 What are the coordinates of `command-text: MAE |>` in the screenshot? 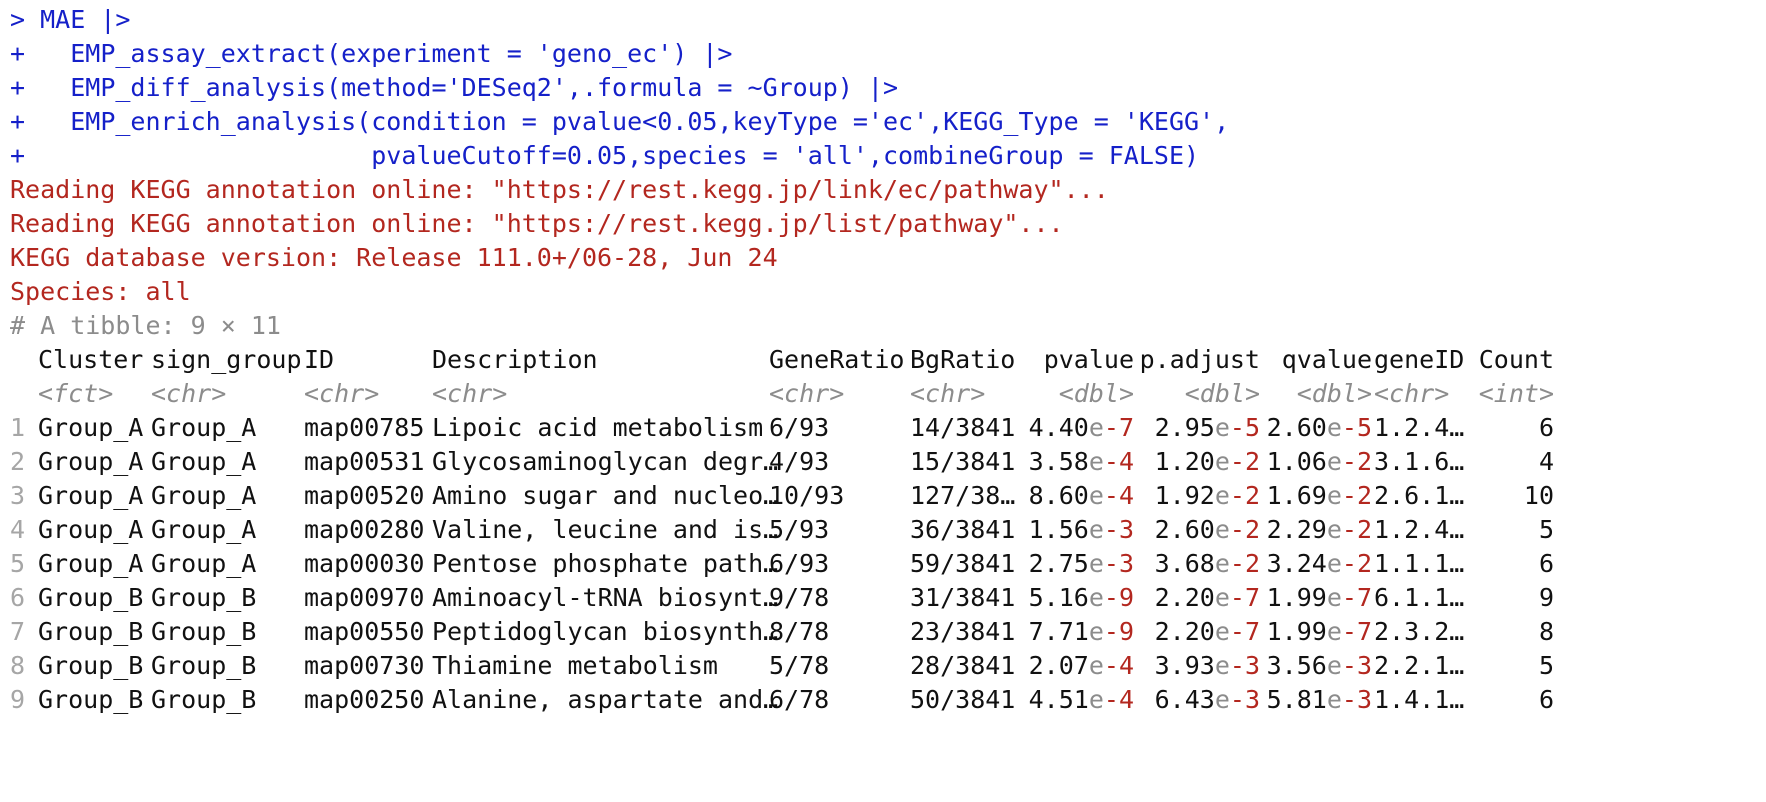 It's located at (78, 19).